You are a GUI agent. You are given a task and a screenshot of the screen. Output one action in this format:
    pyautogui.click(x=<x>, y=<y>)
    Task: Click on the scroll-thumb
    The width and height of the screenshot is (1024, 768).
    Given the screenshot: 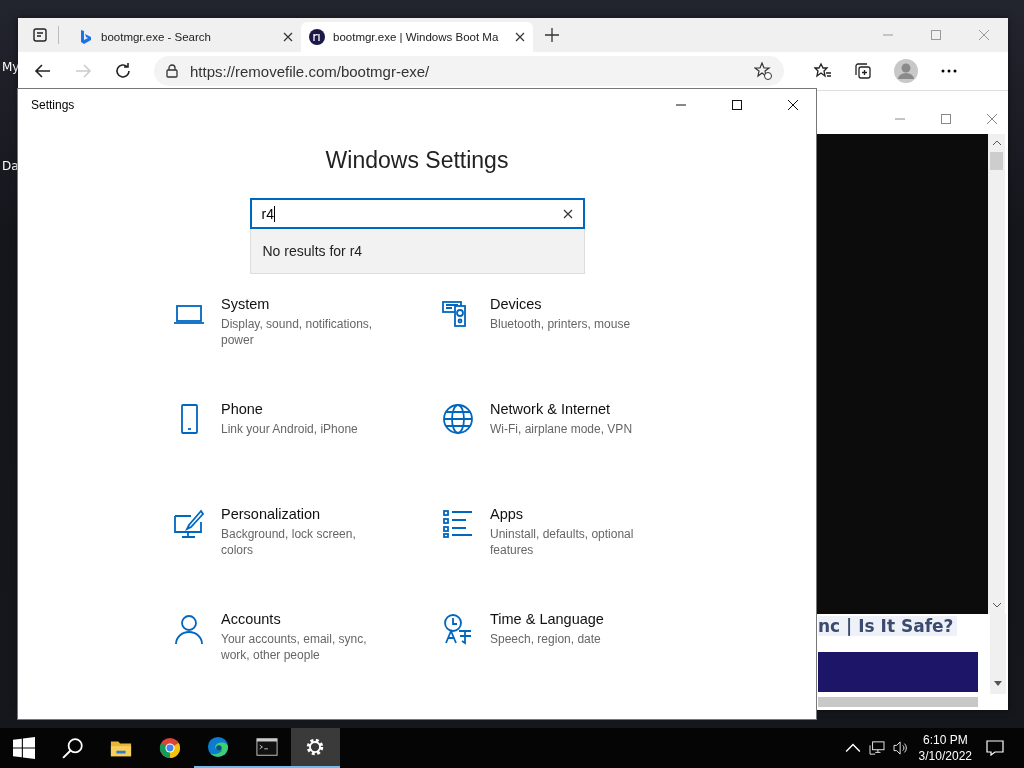 What is the action you would take?
    pyautogui.click(x=996, y=161)
    